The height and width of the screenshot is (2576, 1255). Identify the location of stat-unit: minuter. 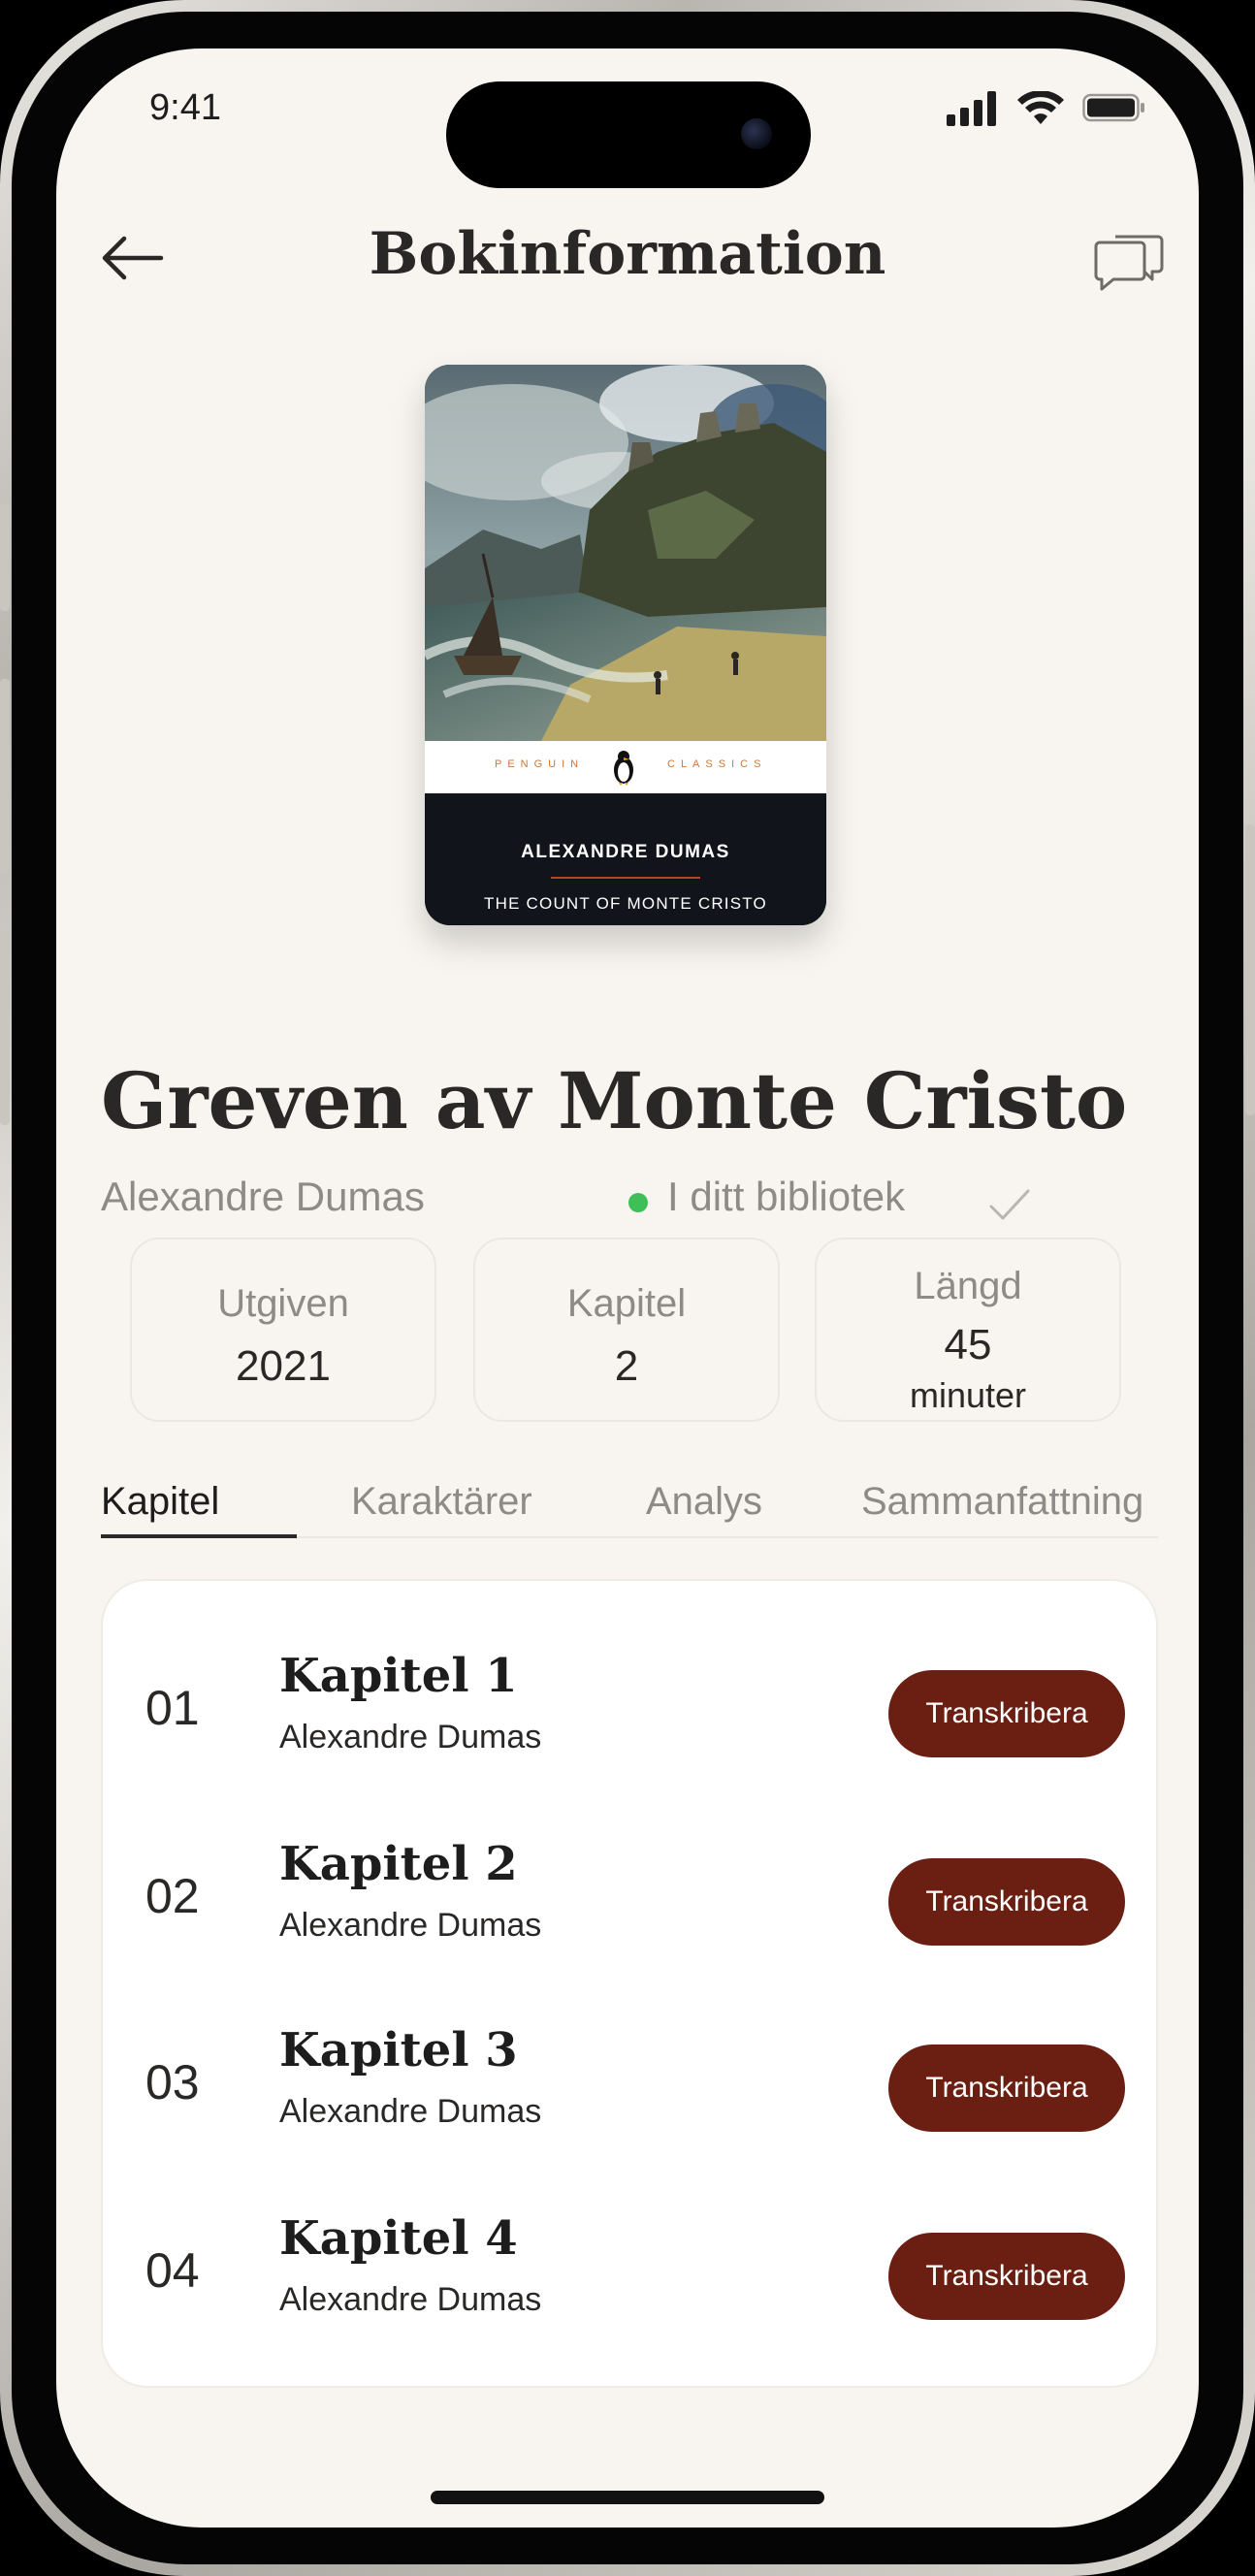
(968, 1395).